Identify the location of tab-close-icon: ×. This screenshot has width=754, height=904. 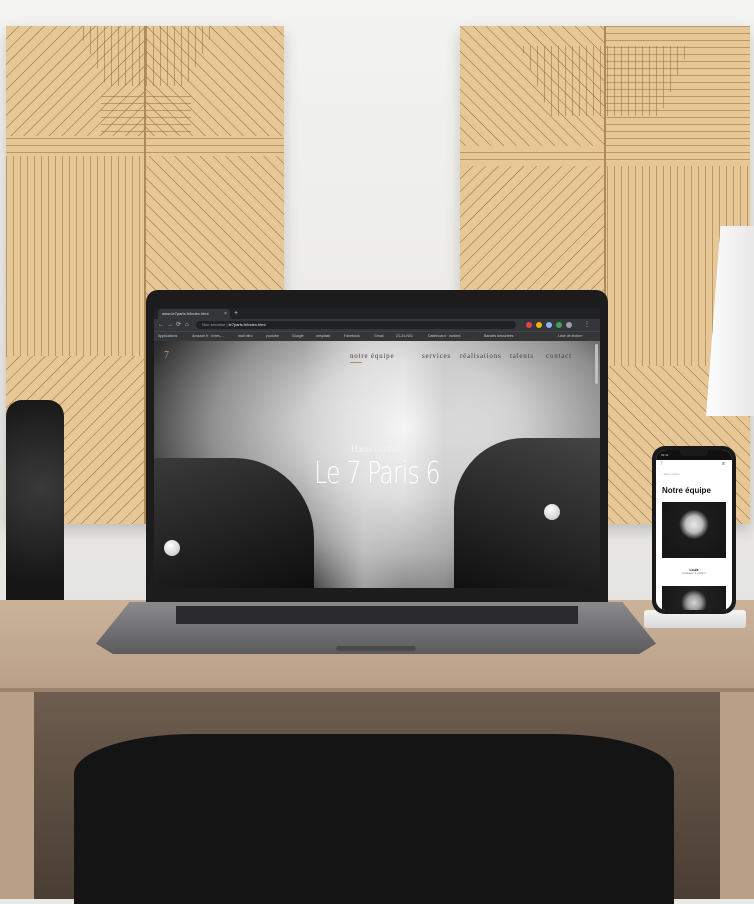
(225, 314).